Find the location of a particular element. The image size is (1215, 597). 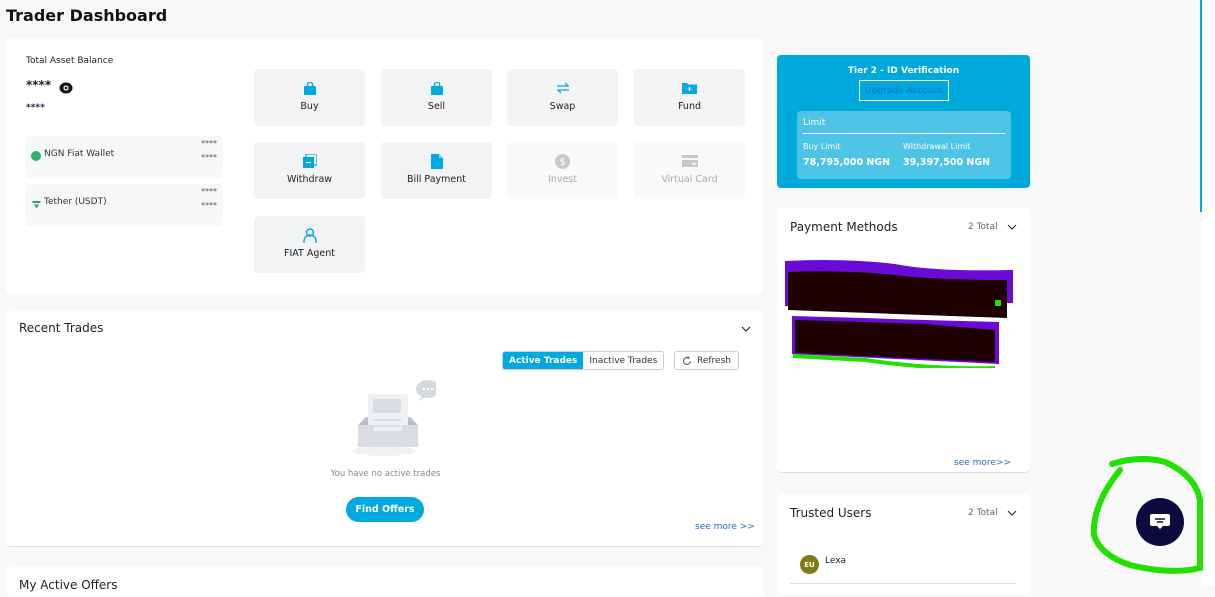

action-label: Fund is located at coordinates (689, 106).